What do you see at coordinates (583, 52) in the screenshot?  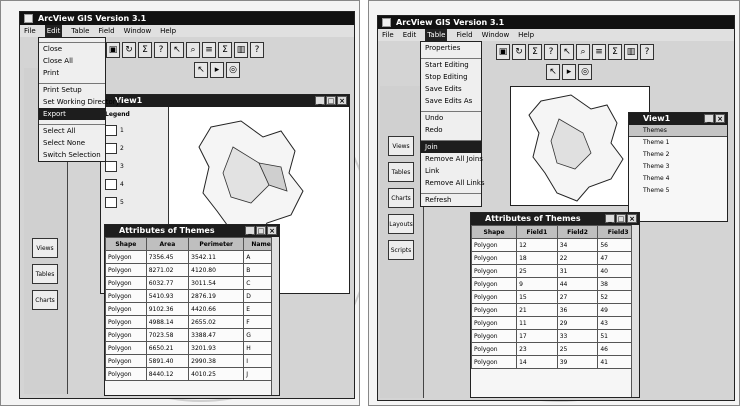 I see `find-icon: ⌕` at bounding box center [583, 52].